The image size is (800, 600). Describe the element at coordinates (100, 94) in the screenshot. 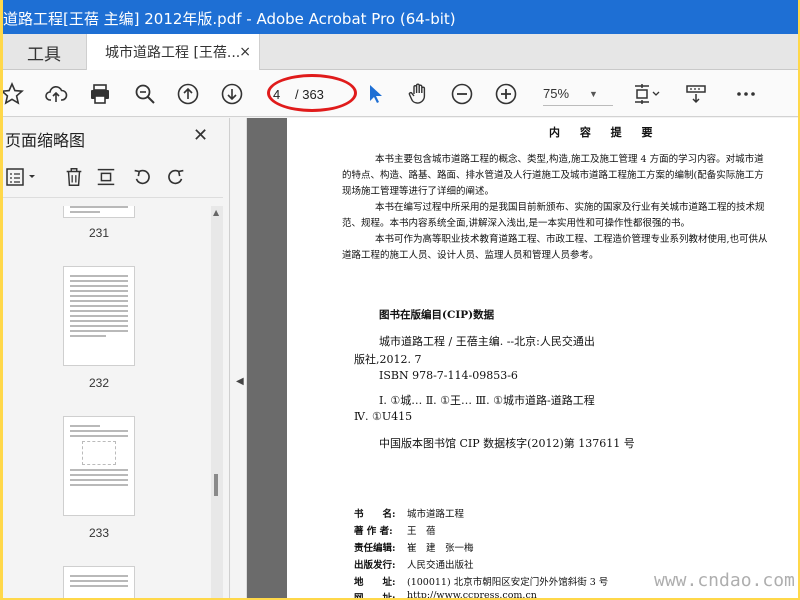

I see `print-icon` at that location.